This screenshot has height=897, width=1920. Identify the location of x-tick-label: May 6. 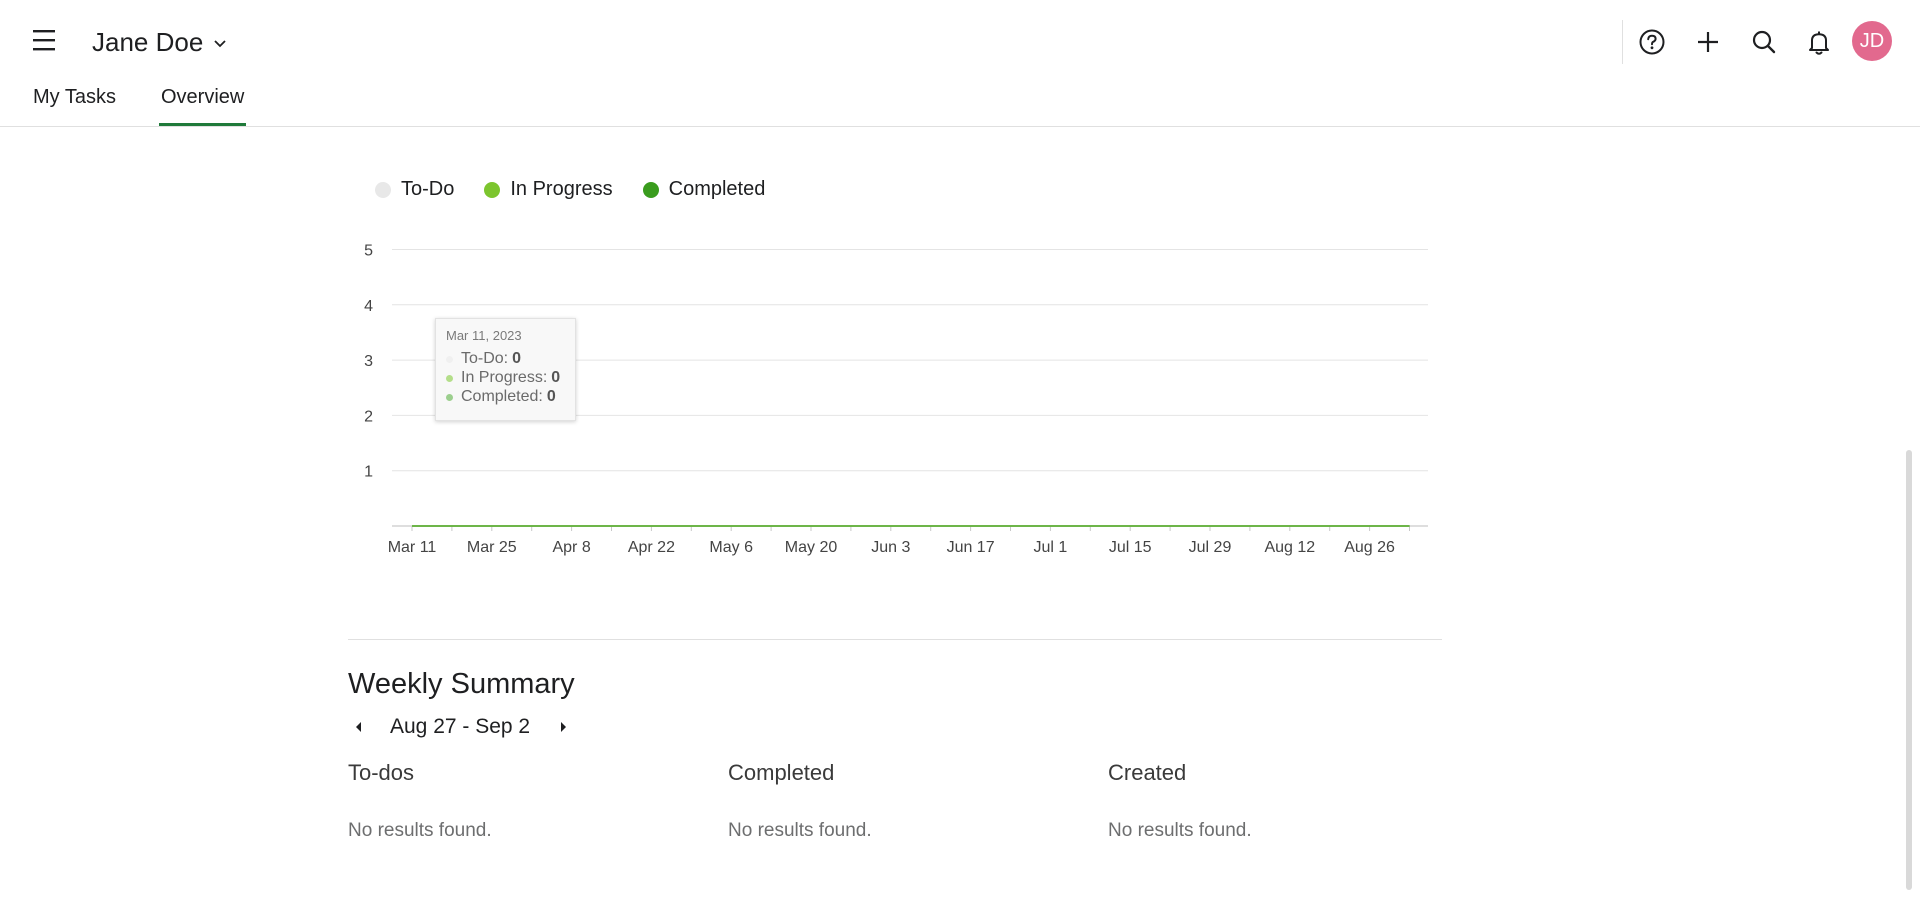
(731, 547).